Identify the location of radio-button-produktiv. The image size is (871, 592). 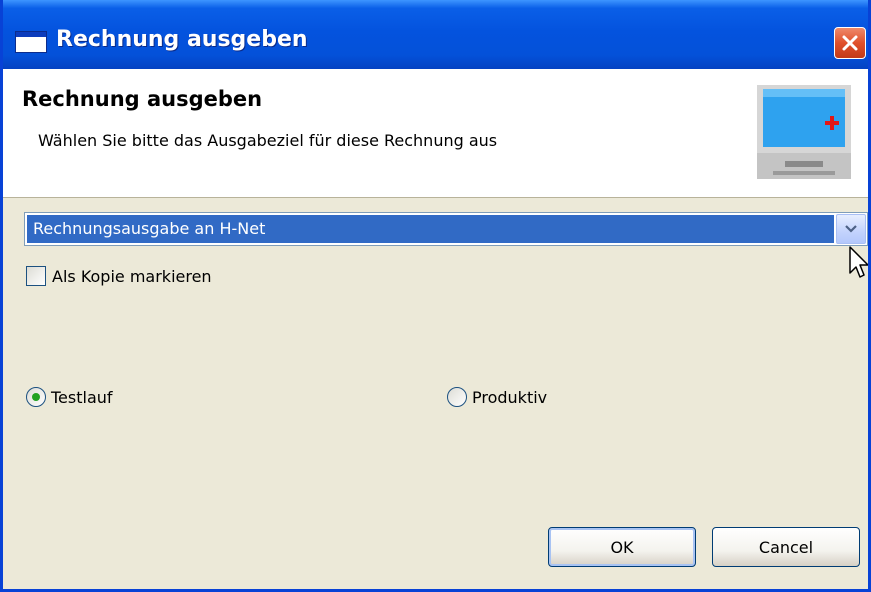
(457, 397).